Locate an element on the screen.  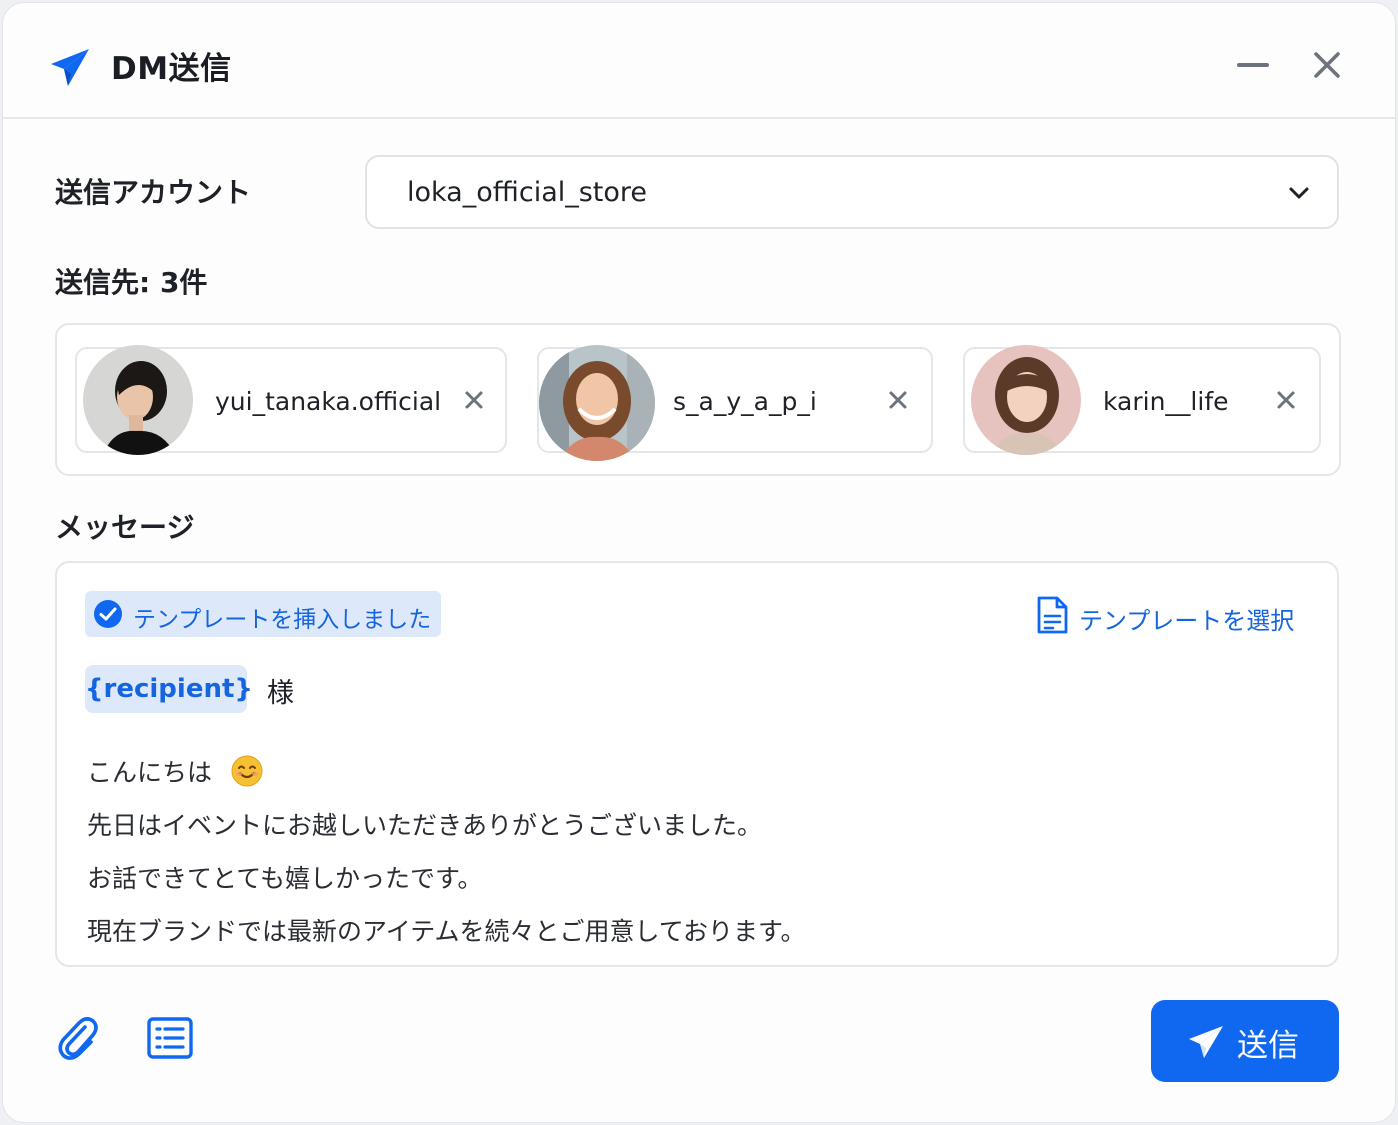
recipient-name: s_a_y_a_p_i is located at coordinates (745, 401).